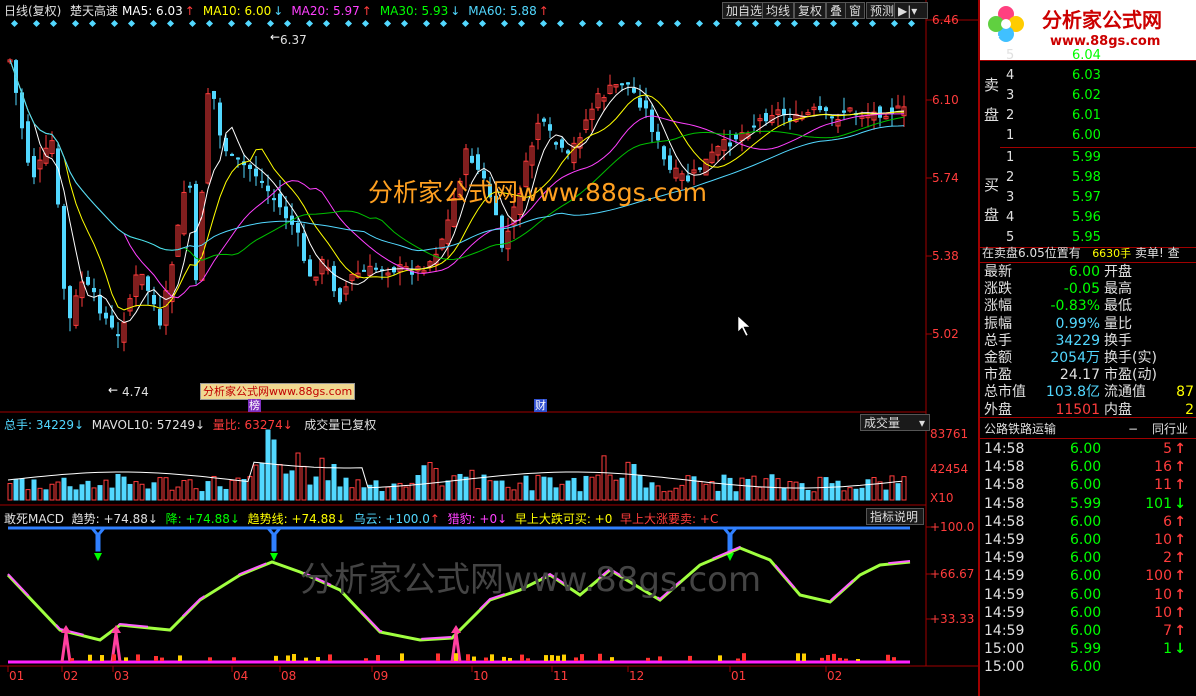 This screenshot has width=1196, height=696. Describe the element at coordinates (834, 676) in the screenshot. I see `x-axis-label: 02` at that location.